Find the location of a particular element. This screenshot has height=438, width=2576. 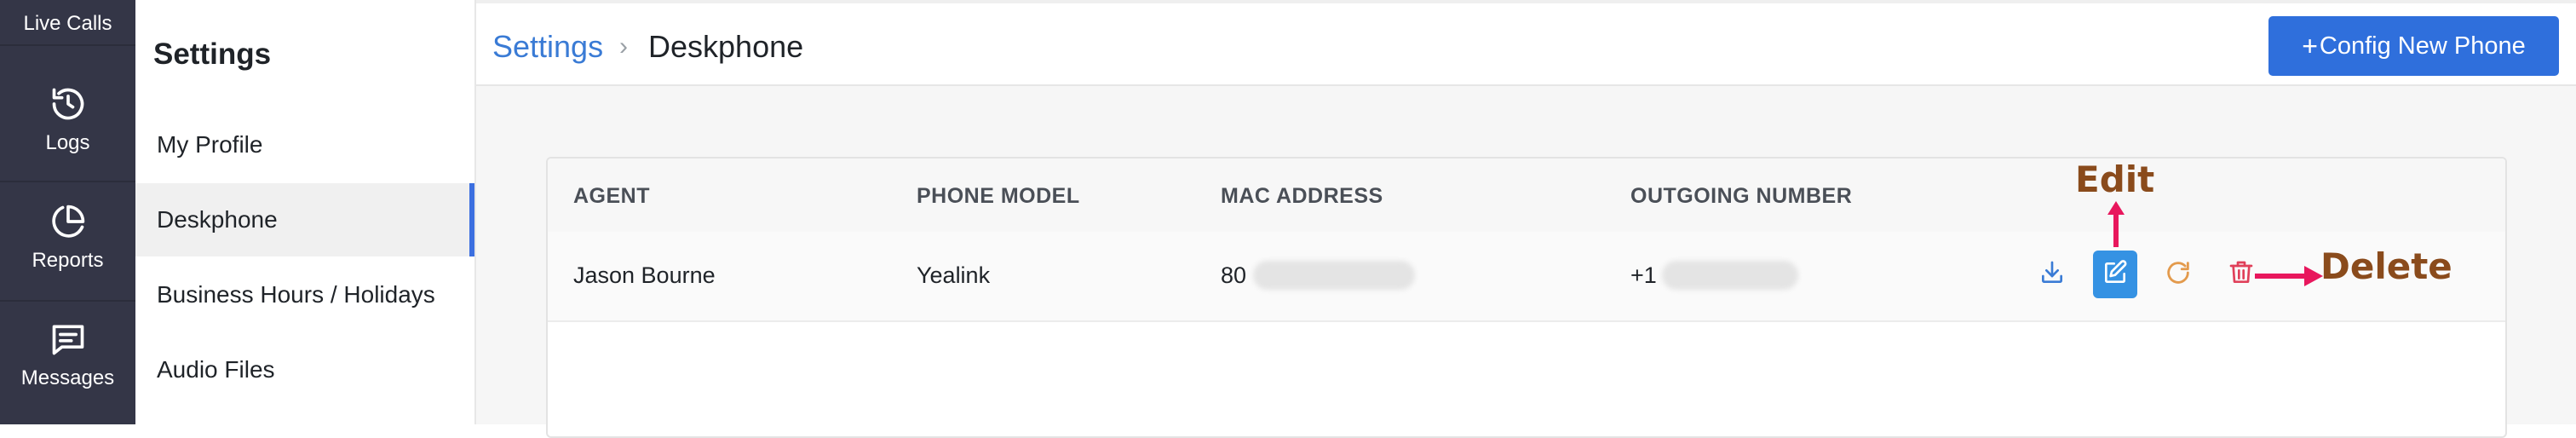

download-button is located at coordinates (2052, 274).